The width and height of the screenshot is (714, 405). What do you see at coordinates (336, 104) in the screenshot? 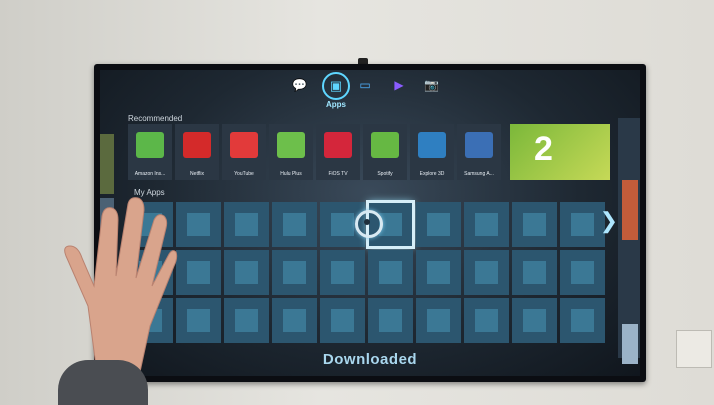
I see `apps-tab-label: Apps` at bounding box center [336, 104].